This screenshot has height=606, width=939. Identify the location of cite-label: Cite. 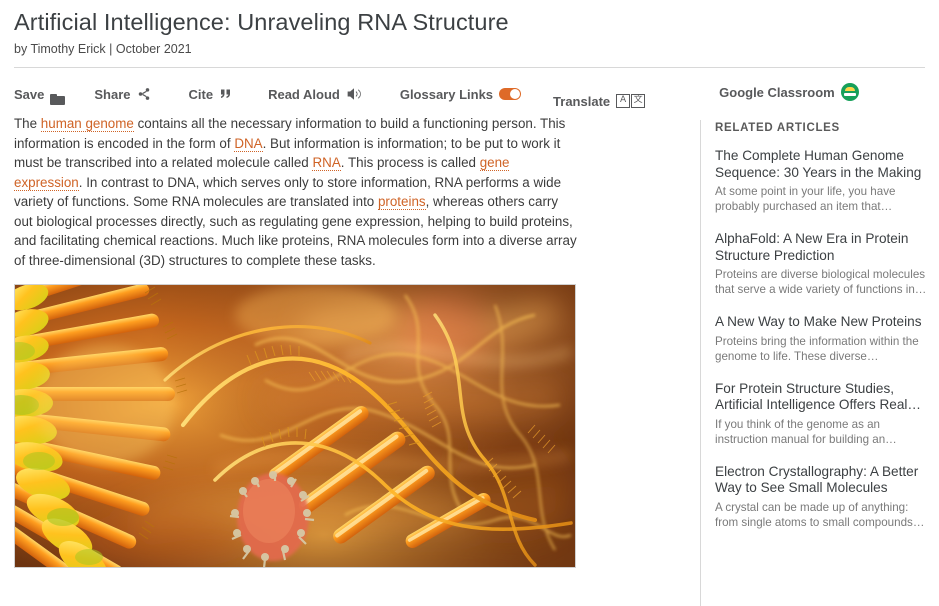
(201, 94).